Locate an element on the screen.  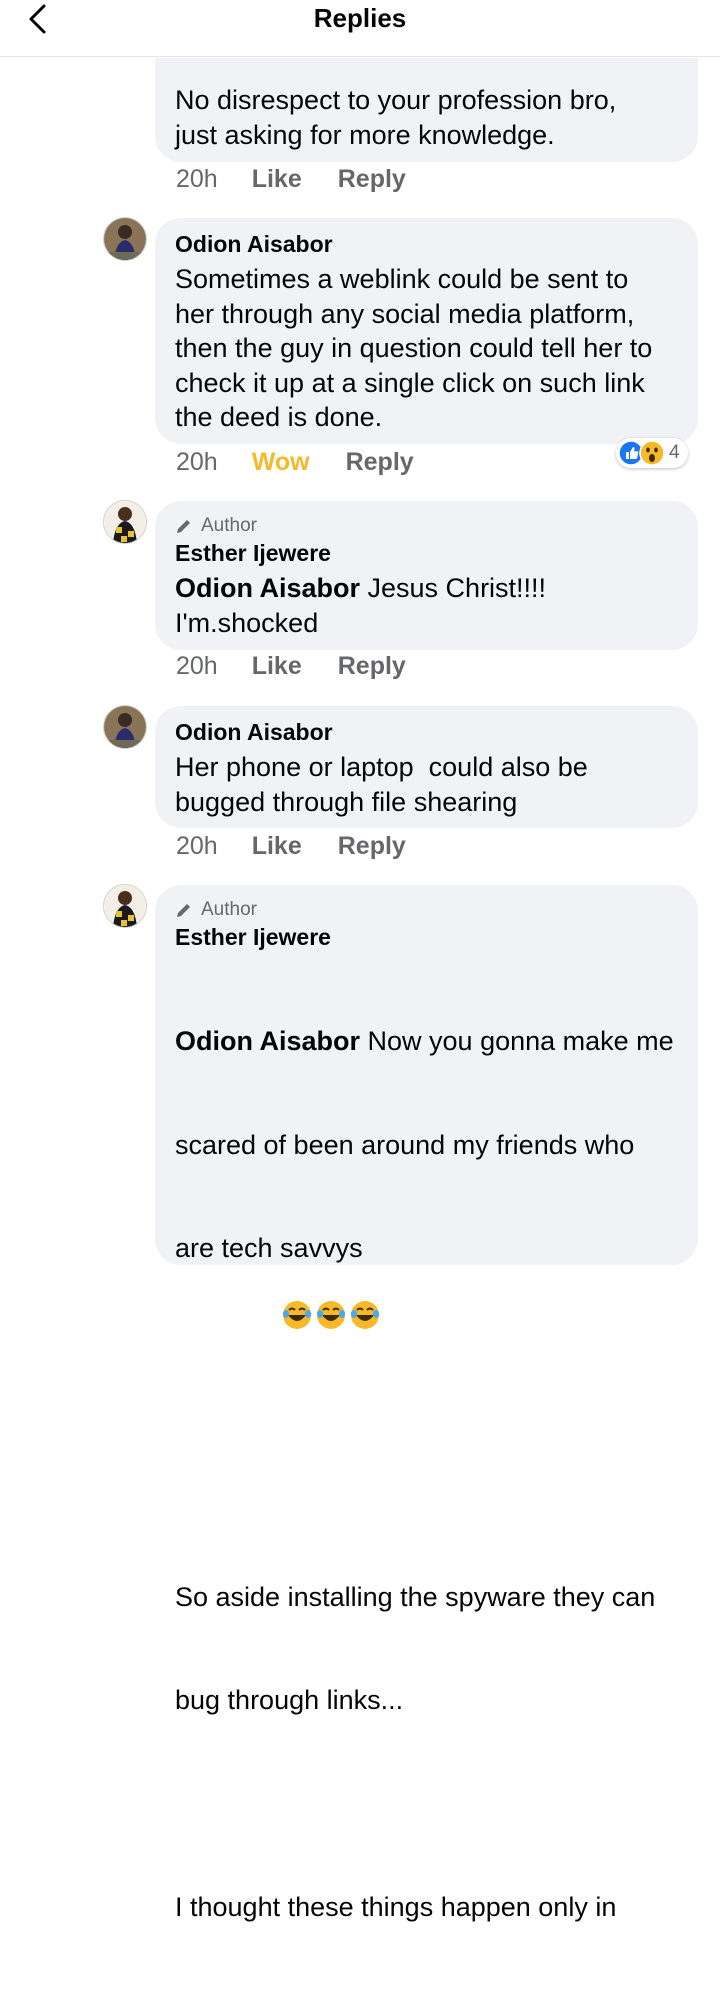
reaction-summary: 4 is located at coordinates (652, 453).